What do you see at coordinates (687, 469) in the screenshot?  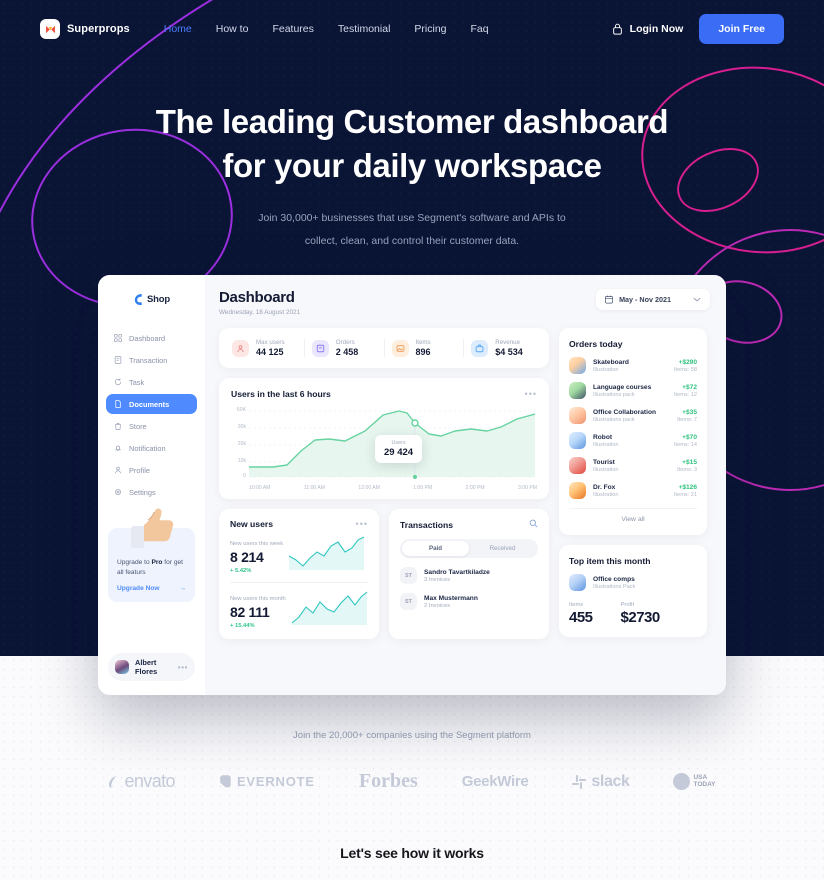 I see `order-items: Items: 3` at bounding box center [687, 469].